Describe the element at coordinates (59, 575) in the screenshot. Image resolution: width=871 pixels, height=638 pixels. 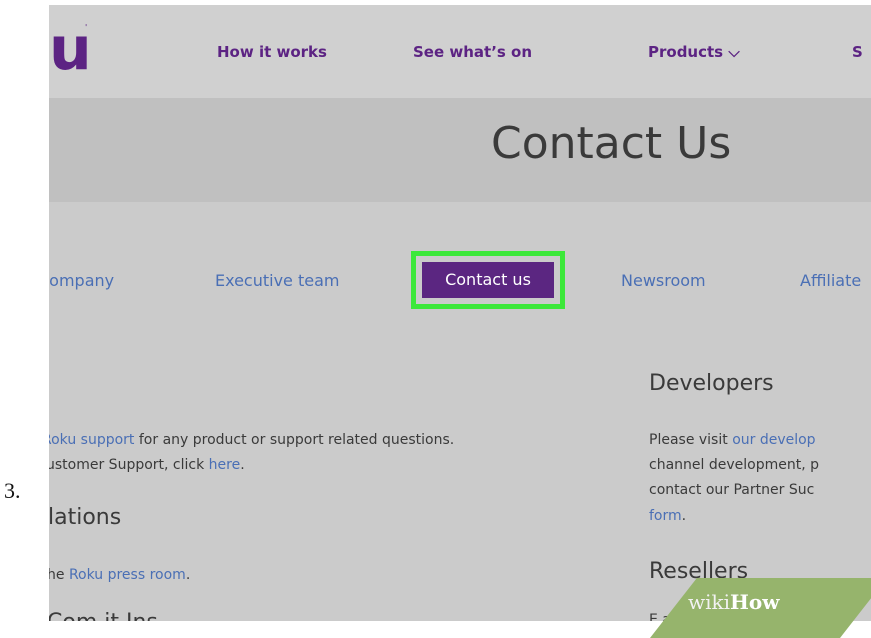
I see `press-line-text: he` at that location.